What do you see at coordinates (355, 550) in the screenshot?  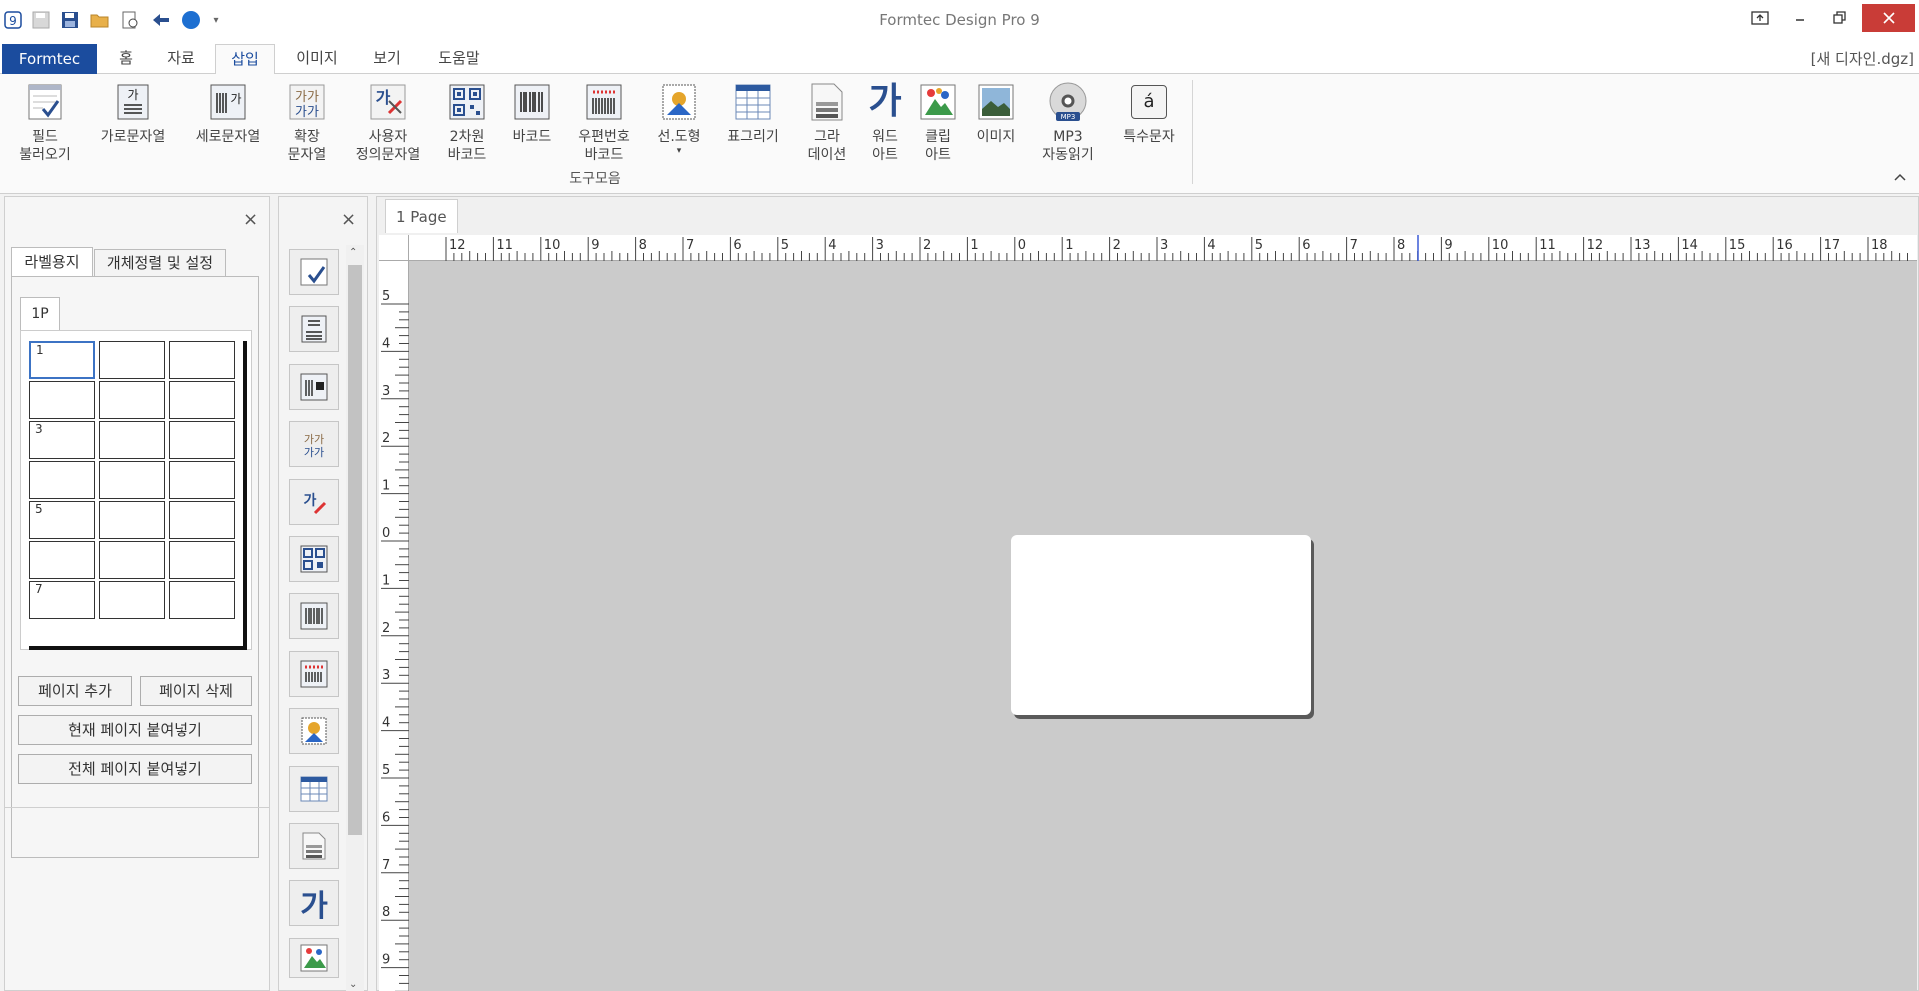 I see `scrollbar-thumb` at bounding box center [355, 550].